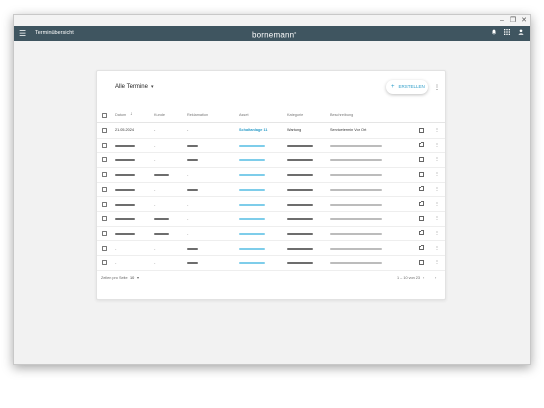  I want to click on maximize-icon: ❐, so click(513, 20).